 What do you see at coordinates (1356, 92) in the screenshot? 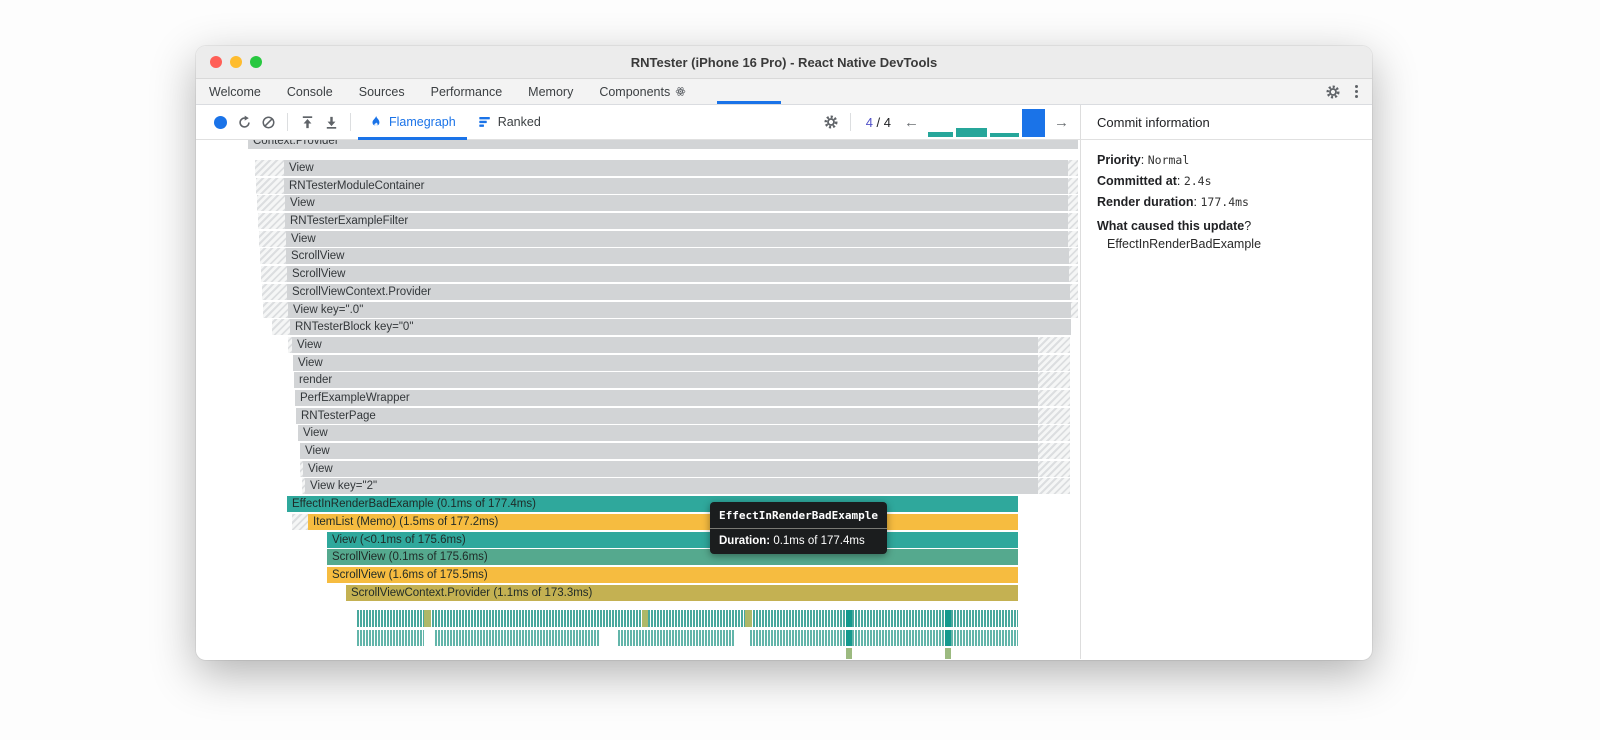
I see `more-options-icon` at bounding box center [1356, 92].